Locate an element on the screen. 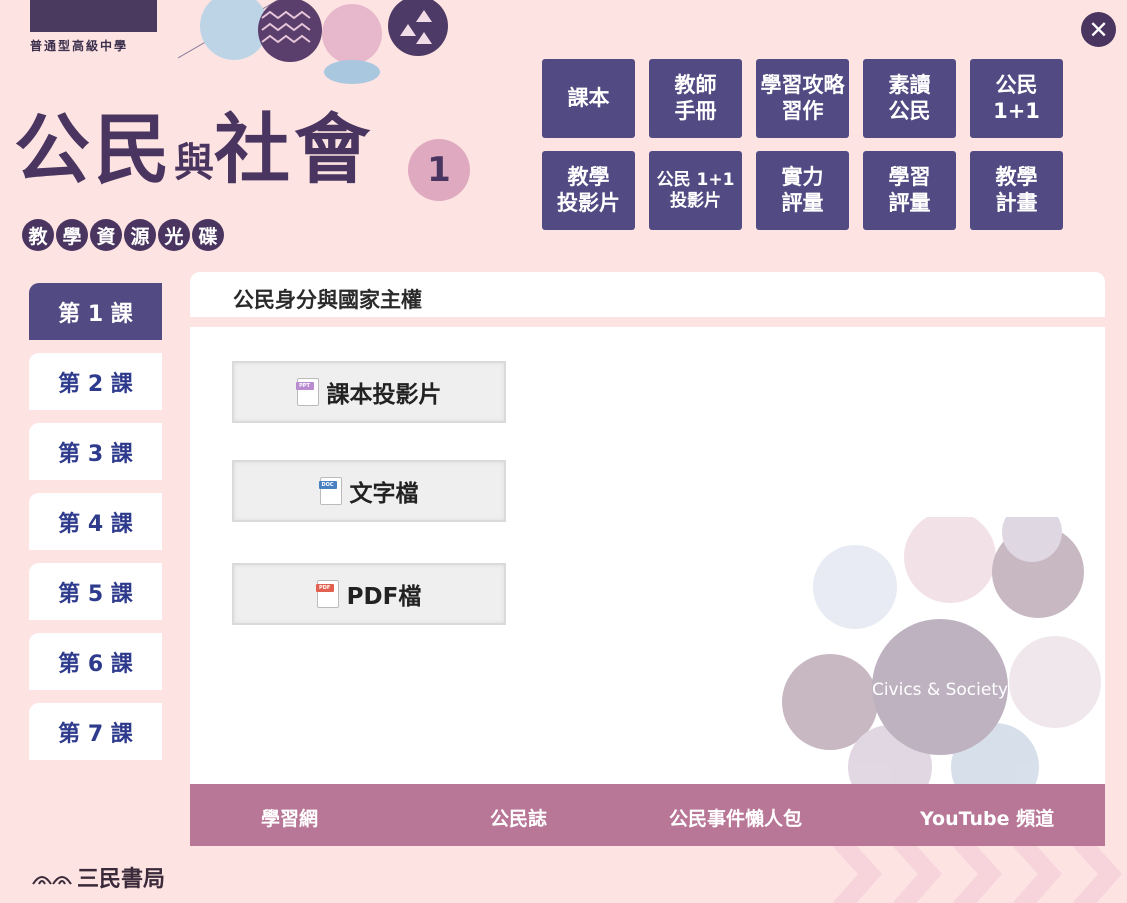  lesson-tab-4: 第 4 課 is located at coordinates (95, 521).